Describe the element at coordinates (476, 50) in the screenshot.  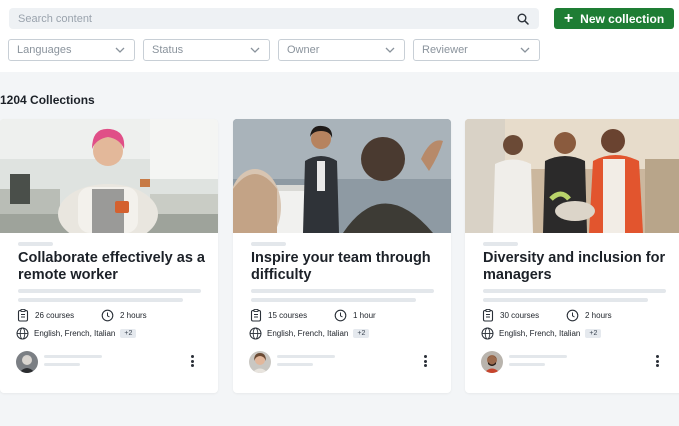
I see `reviewer-filter: Reviewer` at that location.